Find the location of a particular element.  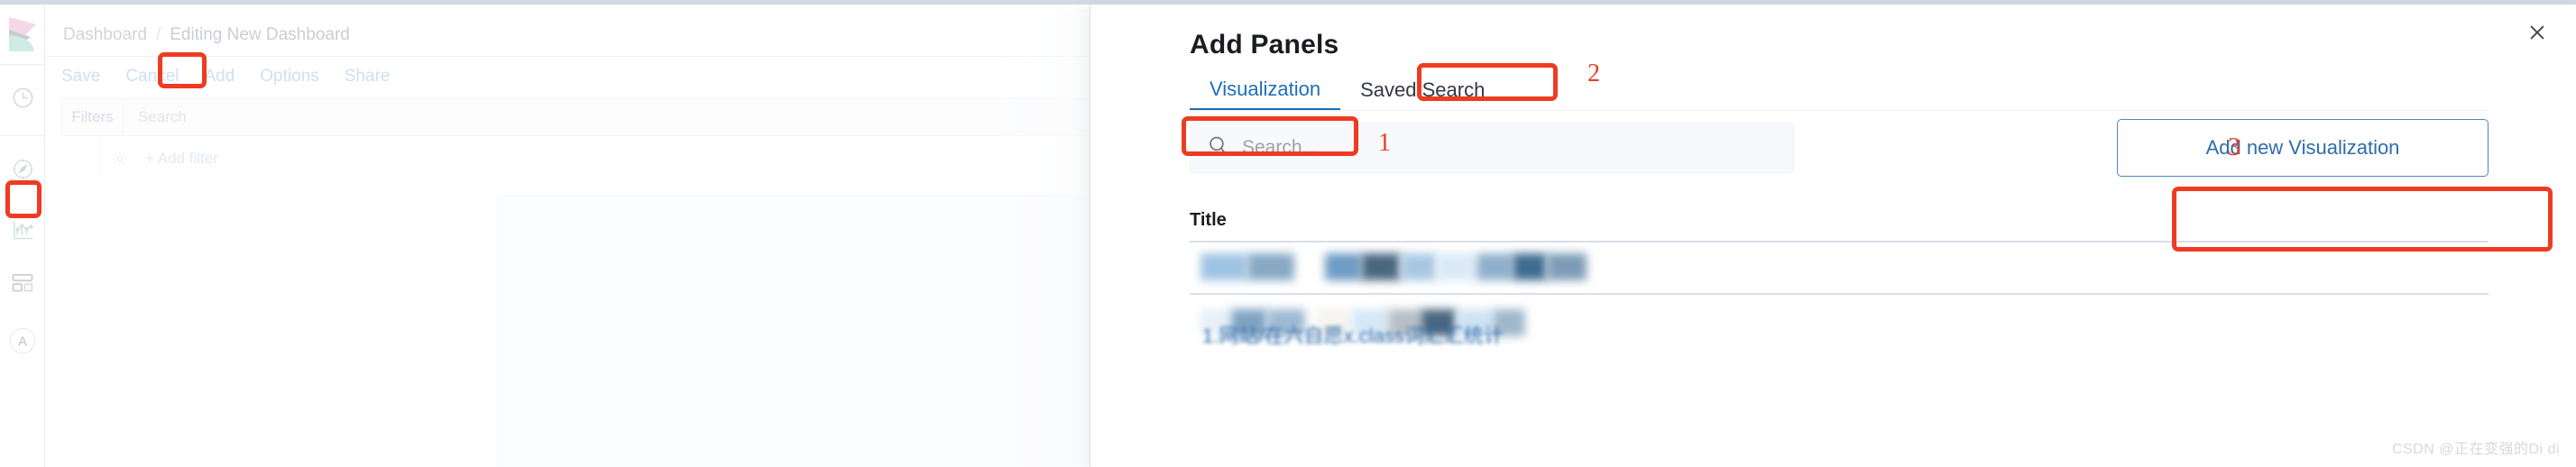

left-nav-rail: A is located at coordinates (22, 236).